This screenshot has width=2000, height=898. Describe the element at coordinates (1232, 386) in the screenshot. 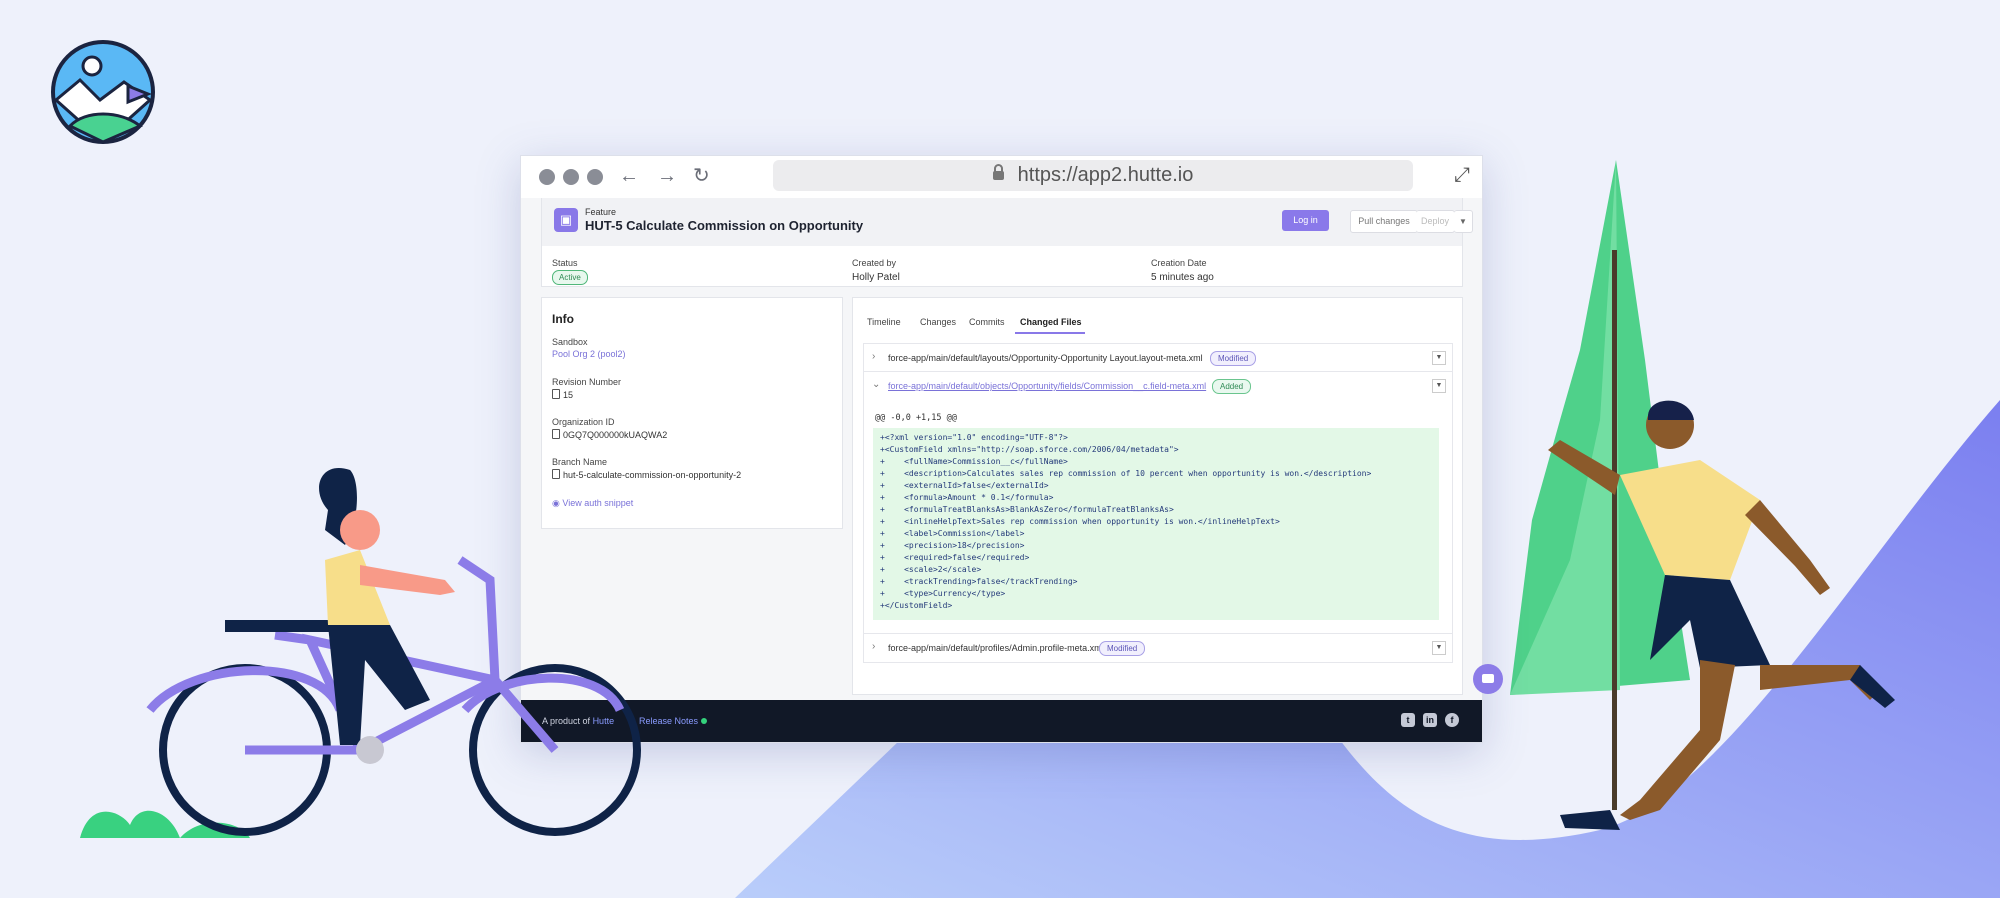

I see `file-status-badge: Added` at that location.